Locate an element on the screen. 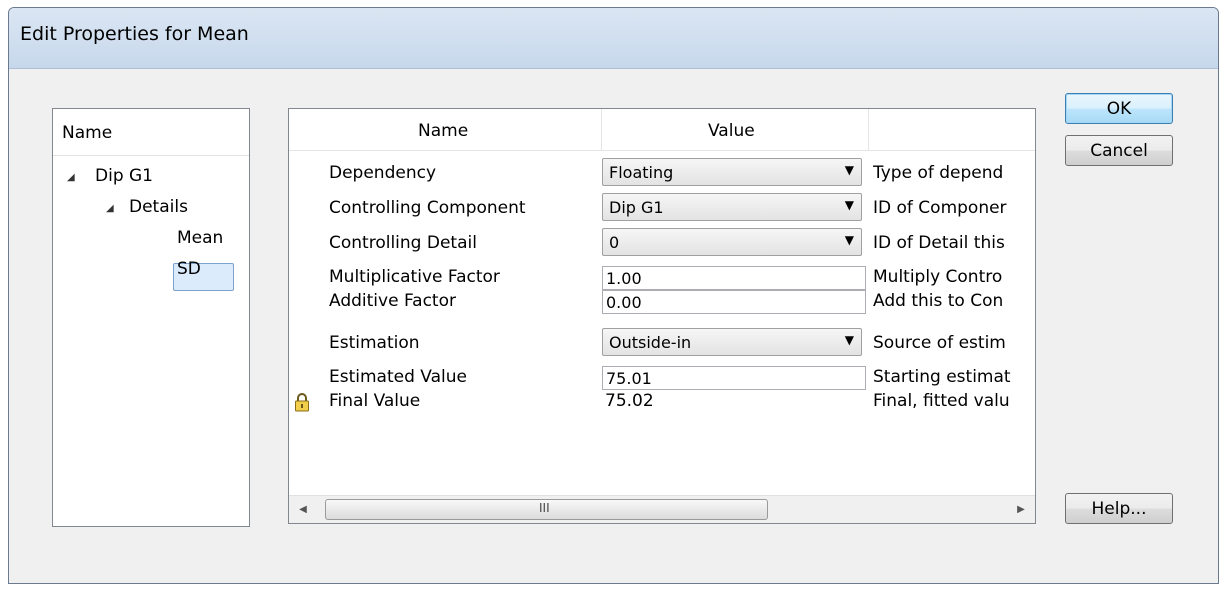 This screenshot has height=589, width=1225. grid-row-additive-factor: Additive Factor 0.00 Add this to Con is located at coordinates (662, 302).